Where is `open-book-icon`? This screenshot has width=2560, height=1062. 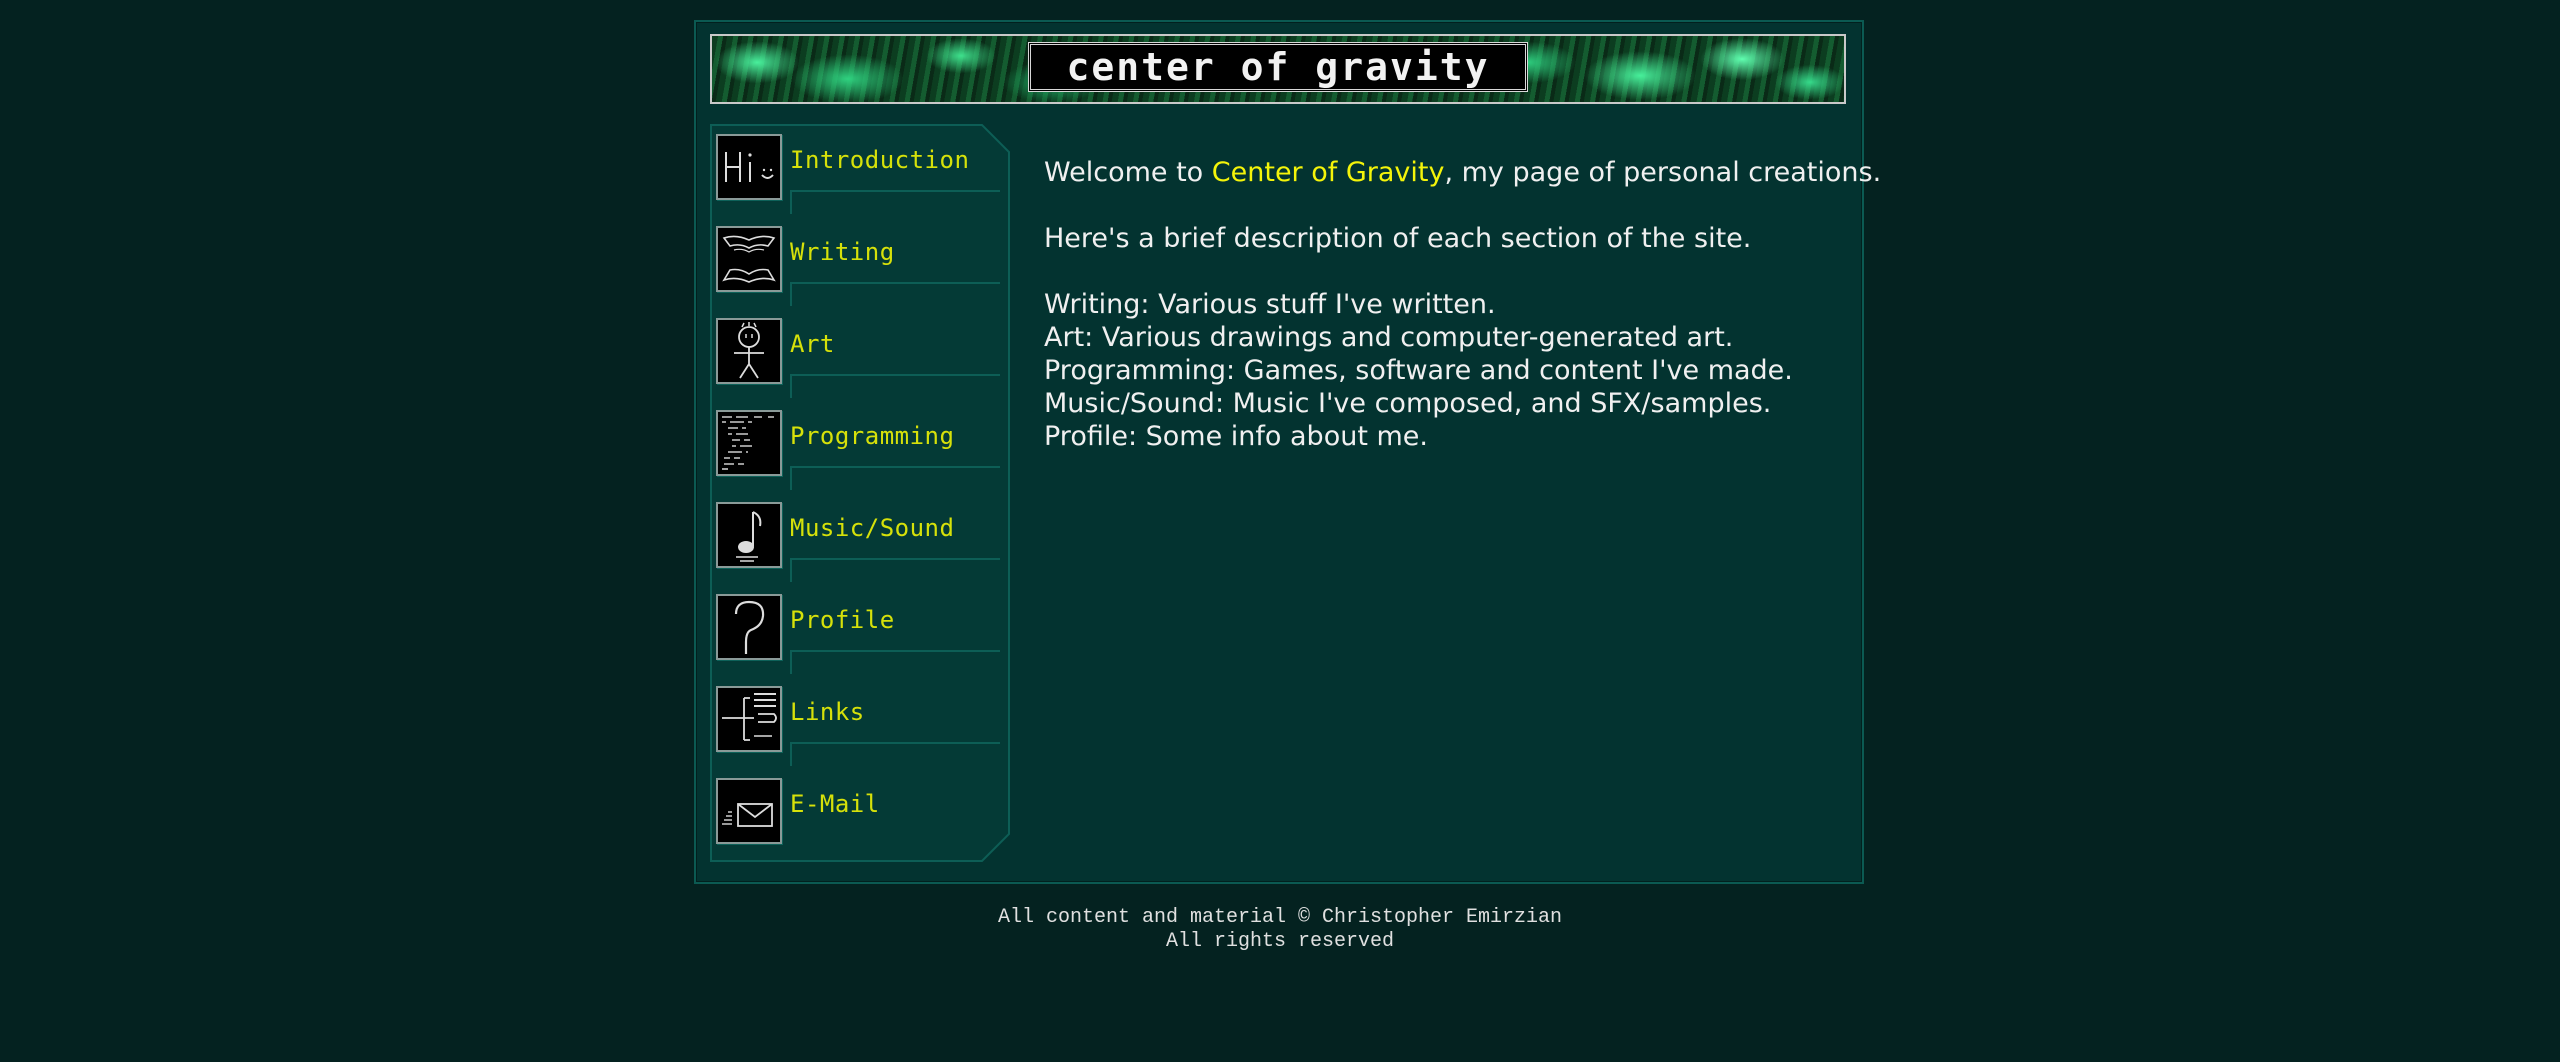
open-book-icon is located at coordinates (749, 259).